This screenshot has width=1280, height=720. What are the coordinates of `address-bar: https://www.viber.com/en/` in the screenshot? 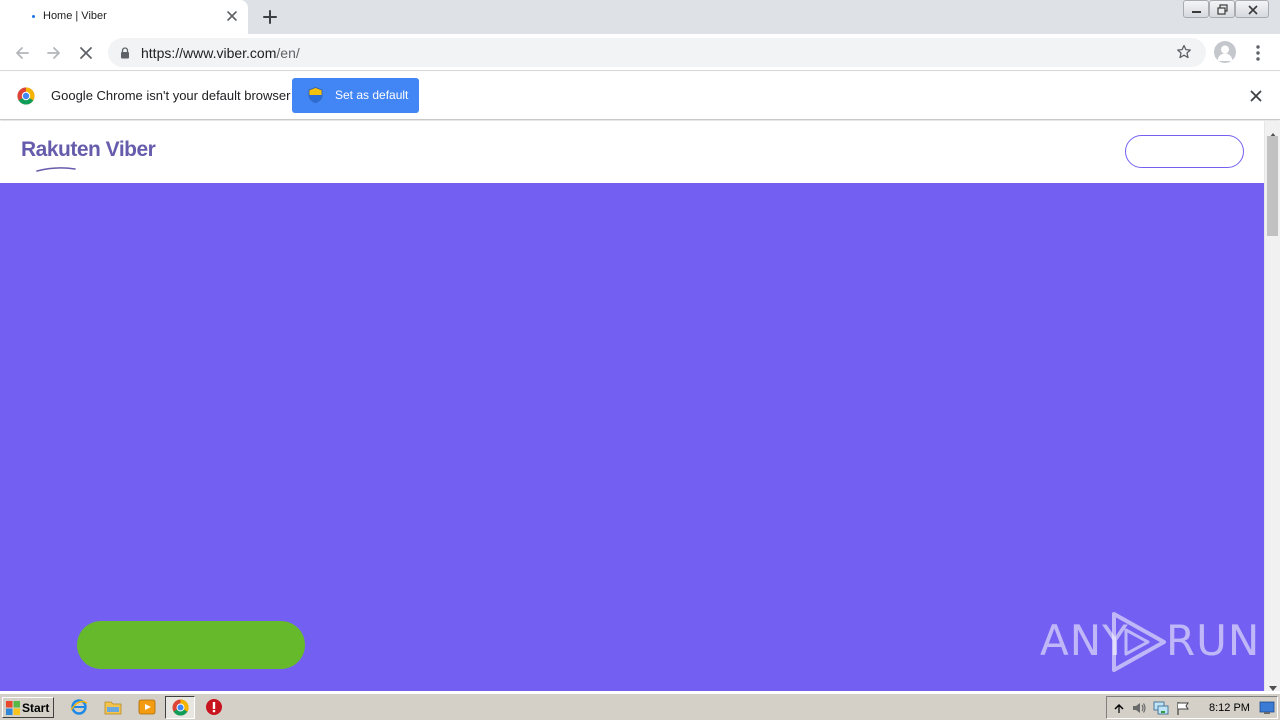 It's located at (657, 52).